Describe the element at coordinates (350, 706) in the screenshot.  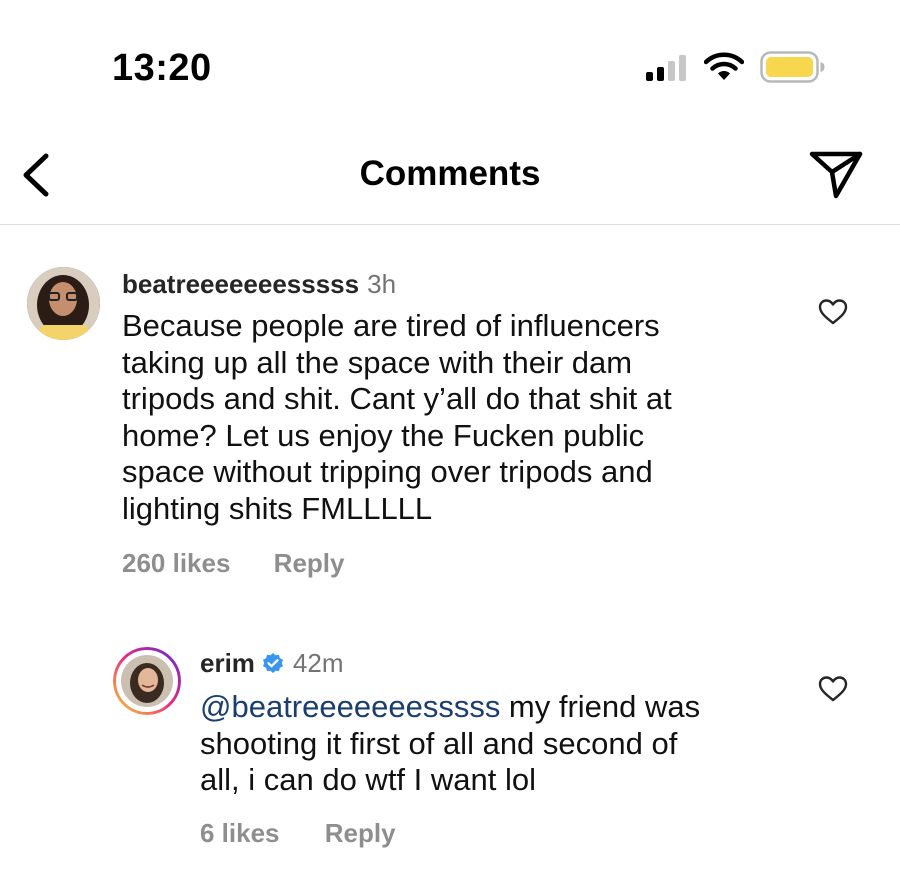
I see `mention-link: @beatreeeeeeesssss` at that location.